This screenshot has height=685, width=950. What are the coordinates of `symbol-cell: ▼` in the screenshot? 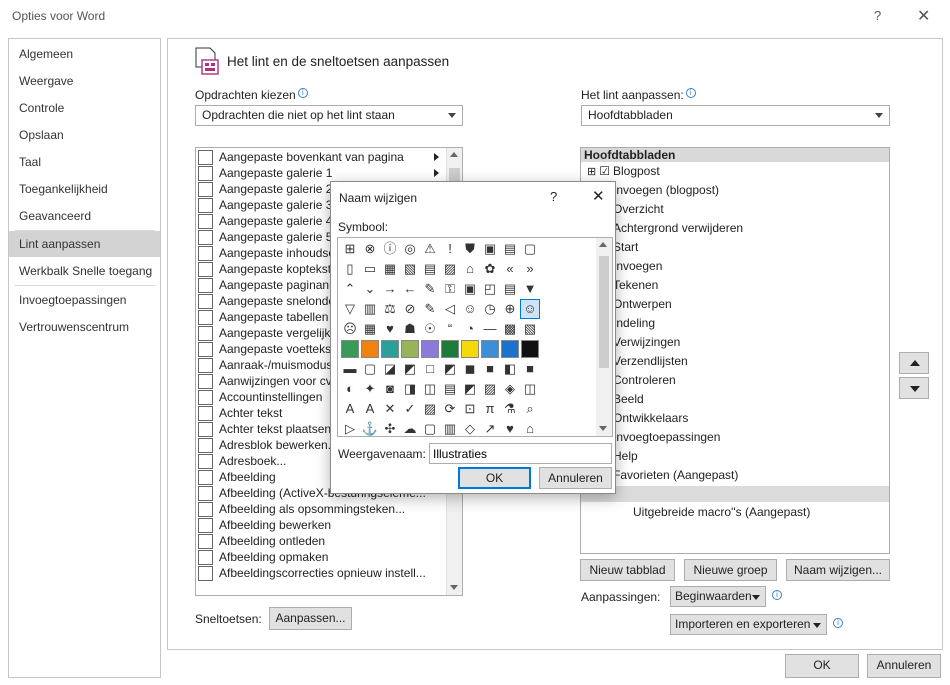 It's located at (530, 289).